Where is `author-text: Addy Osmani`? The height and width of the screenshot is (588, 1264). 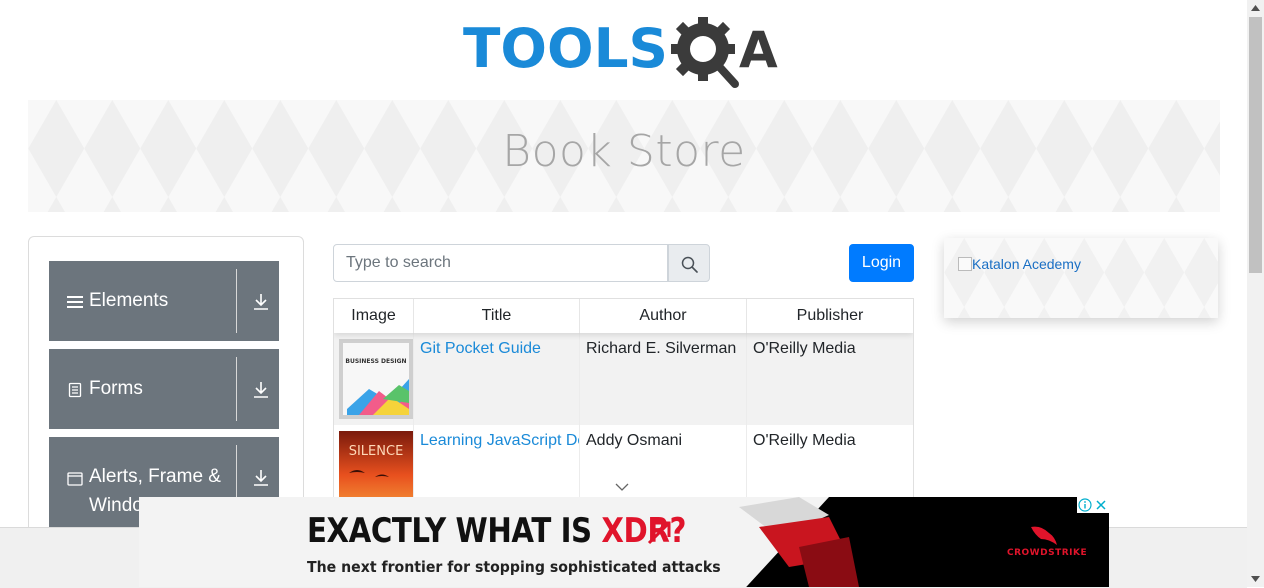
author-text: Addy Osmani is located at coordinates (634, 440).